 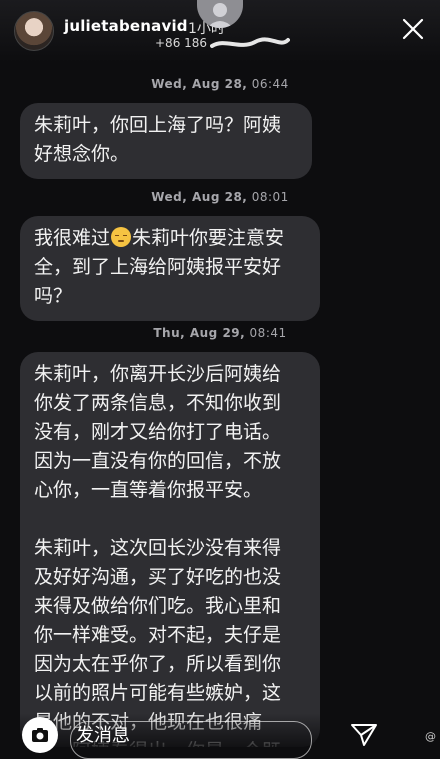 What do you see at coordinates (170, 268) in the screenshot?
I see `message-bubble: 我很难过 朱莉叶你要注意安 全，到了上海给阿姨报平安好 吗？` at bounding box center [170, 268].